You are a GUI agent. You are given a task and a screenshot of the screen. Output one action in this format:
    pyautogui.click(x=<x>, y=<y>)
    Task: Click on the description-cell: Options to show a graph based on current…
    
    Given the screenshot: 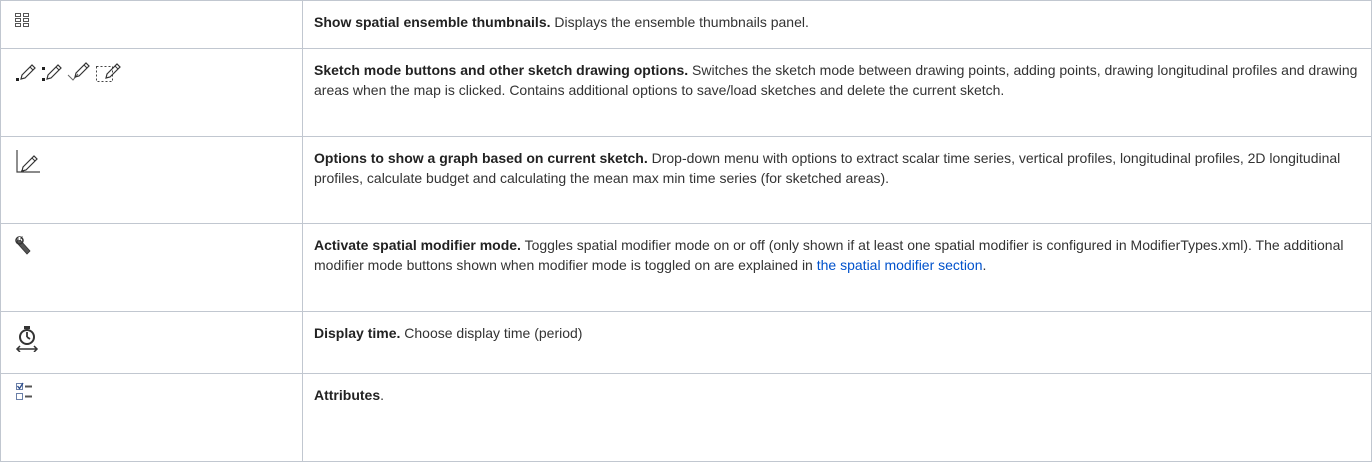 What is the action you would take?
    pyautogui.click(x=837, y=180)
    